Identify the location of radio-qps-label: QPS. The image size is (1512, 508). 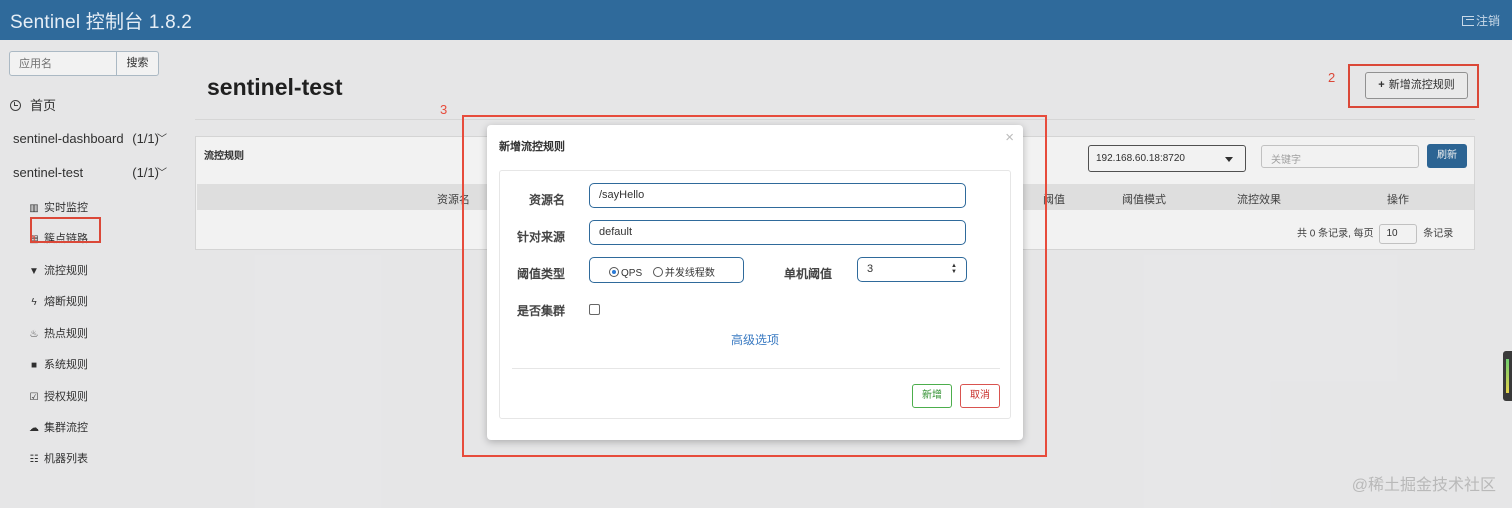
(632, 273).